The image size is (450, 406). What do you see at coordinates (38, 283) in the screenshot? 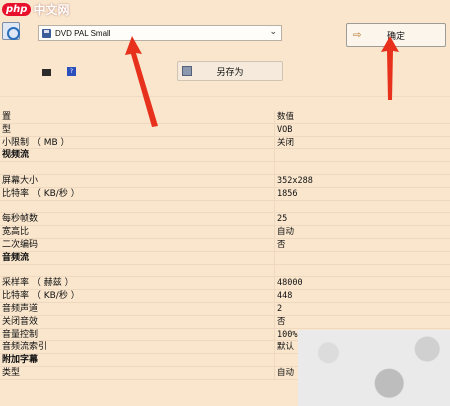
I see `grid-row-key: 采样率 （ 赫兹 ）` at bounding box center [38, 283].